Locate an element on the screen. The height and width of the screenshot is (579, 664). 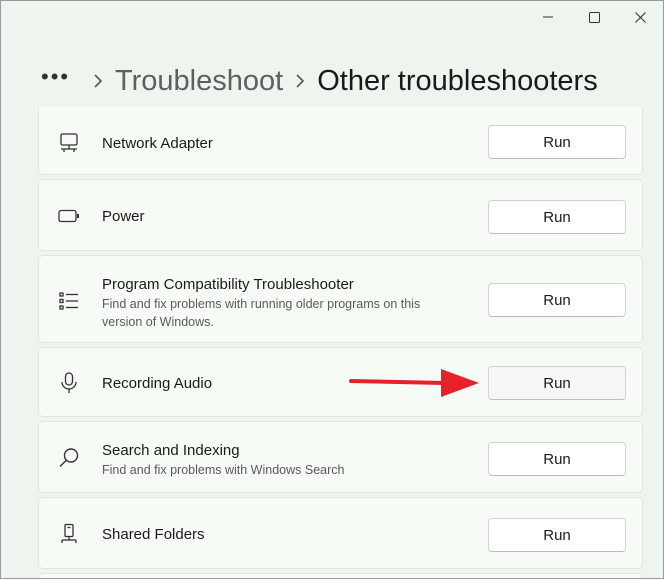
troubleshooter-item-shared-folders: Shared Folders Run is located at coordinates (340, 533).